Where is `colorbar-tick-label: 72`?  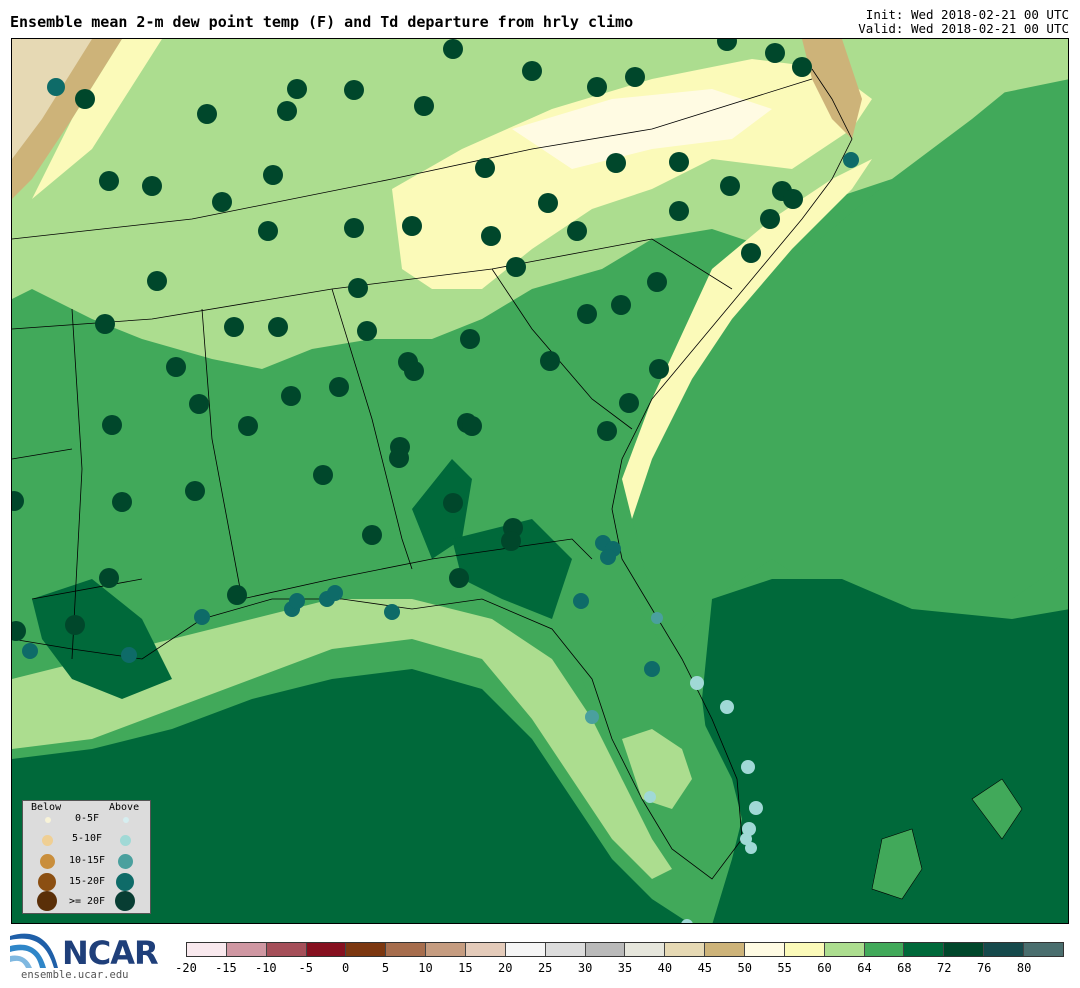 colorbar-tick-label: 72 is located at coordinates (944, 968).